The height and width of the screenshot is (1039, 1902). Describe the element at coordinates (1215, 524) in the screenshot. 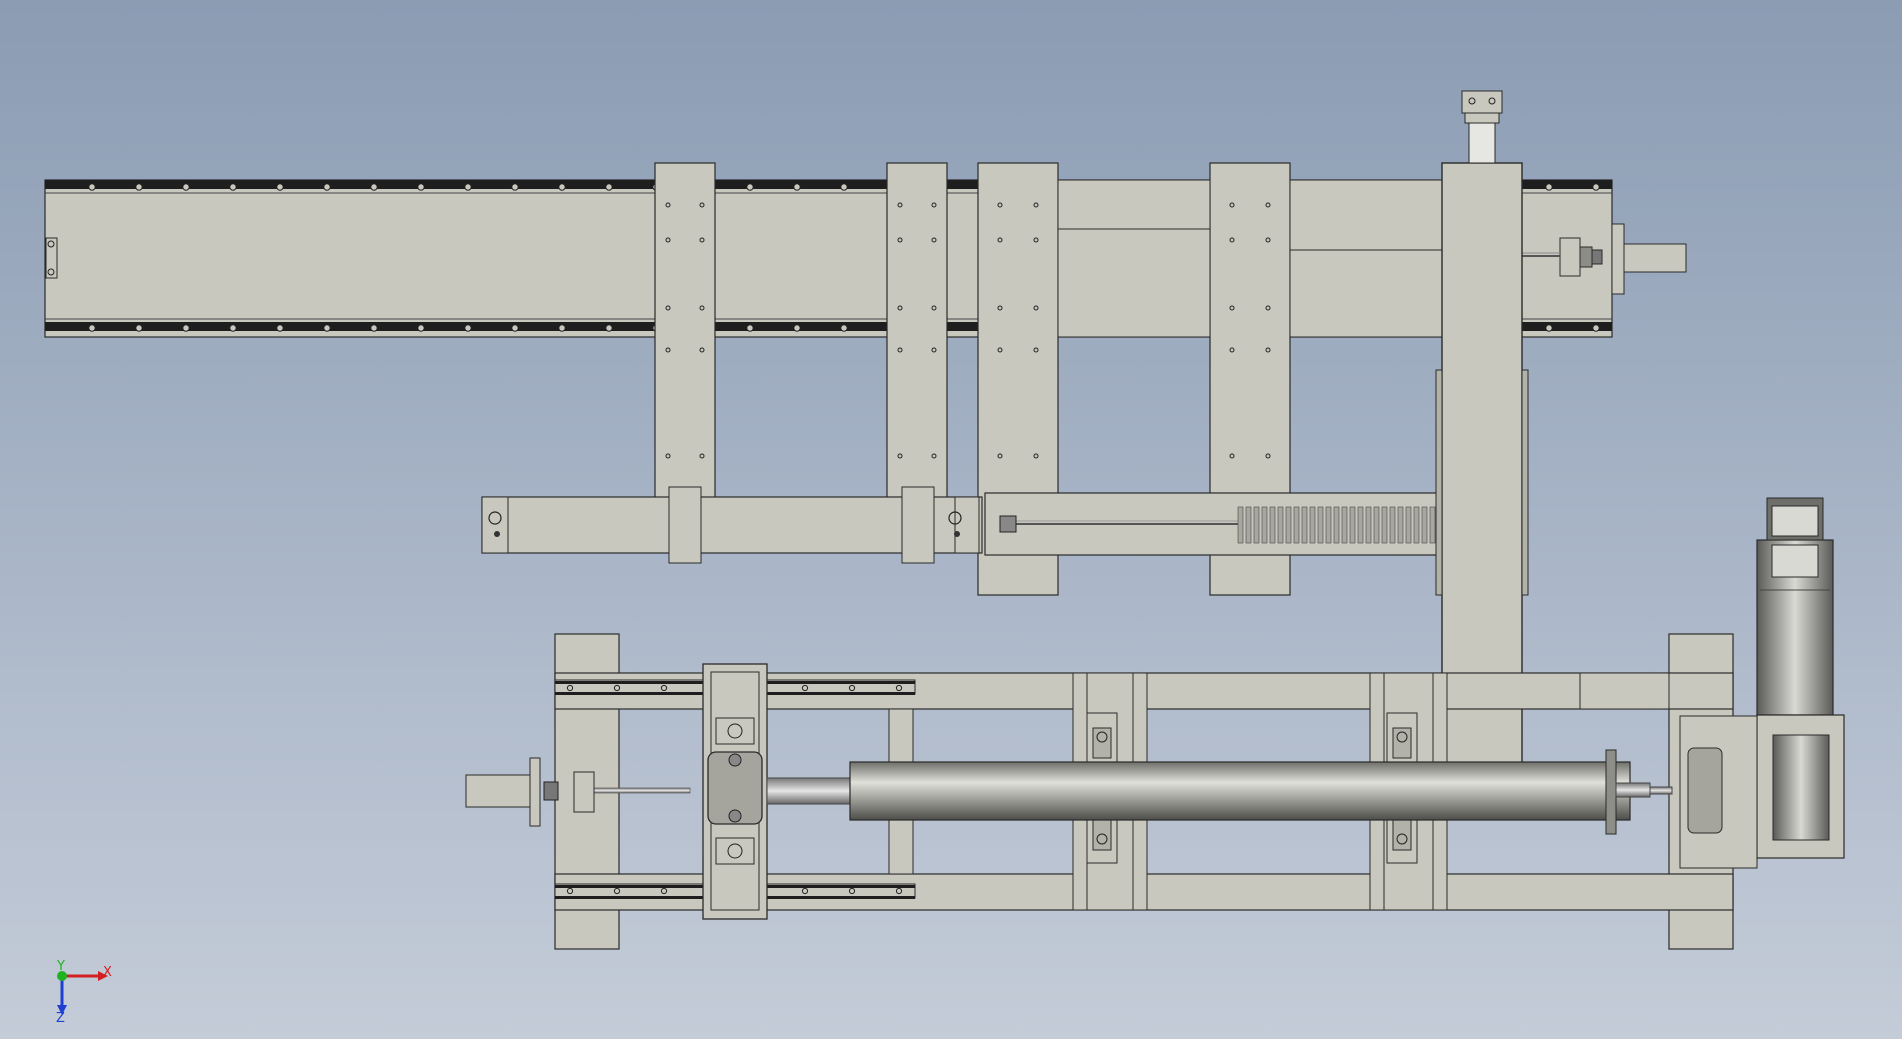

I see `middle-screw-guide` at that location.